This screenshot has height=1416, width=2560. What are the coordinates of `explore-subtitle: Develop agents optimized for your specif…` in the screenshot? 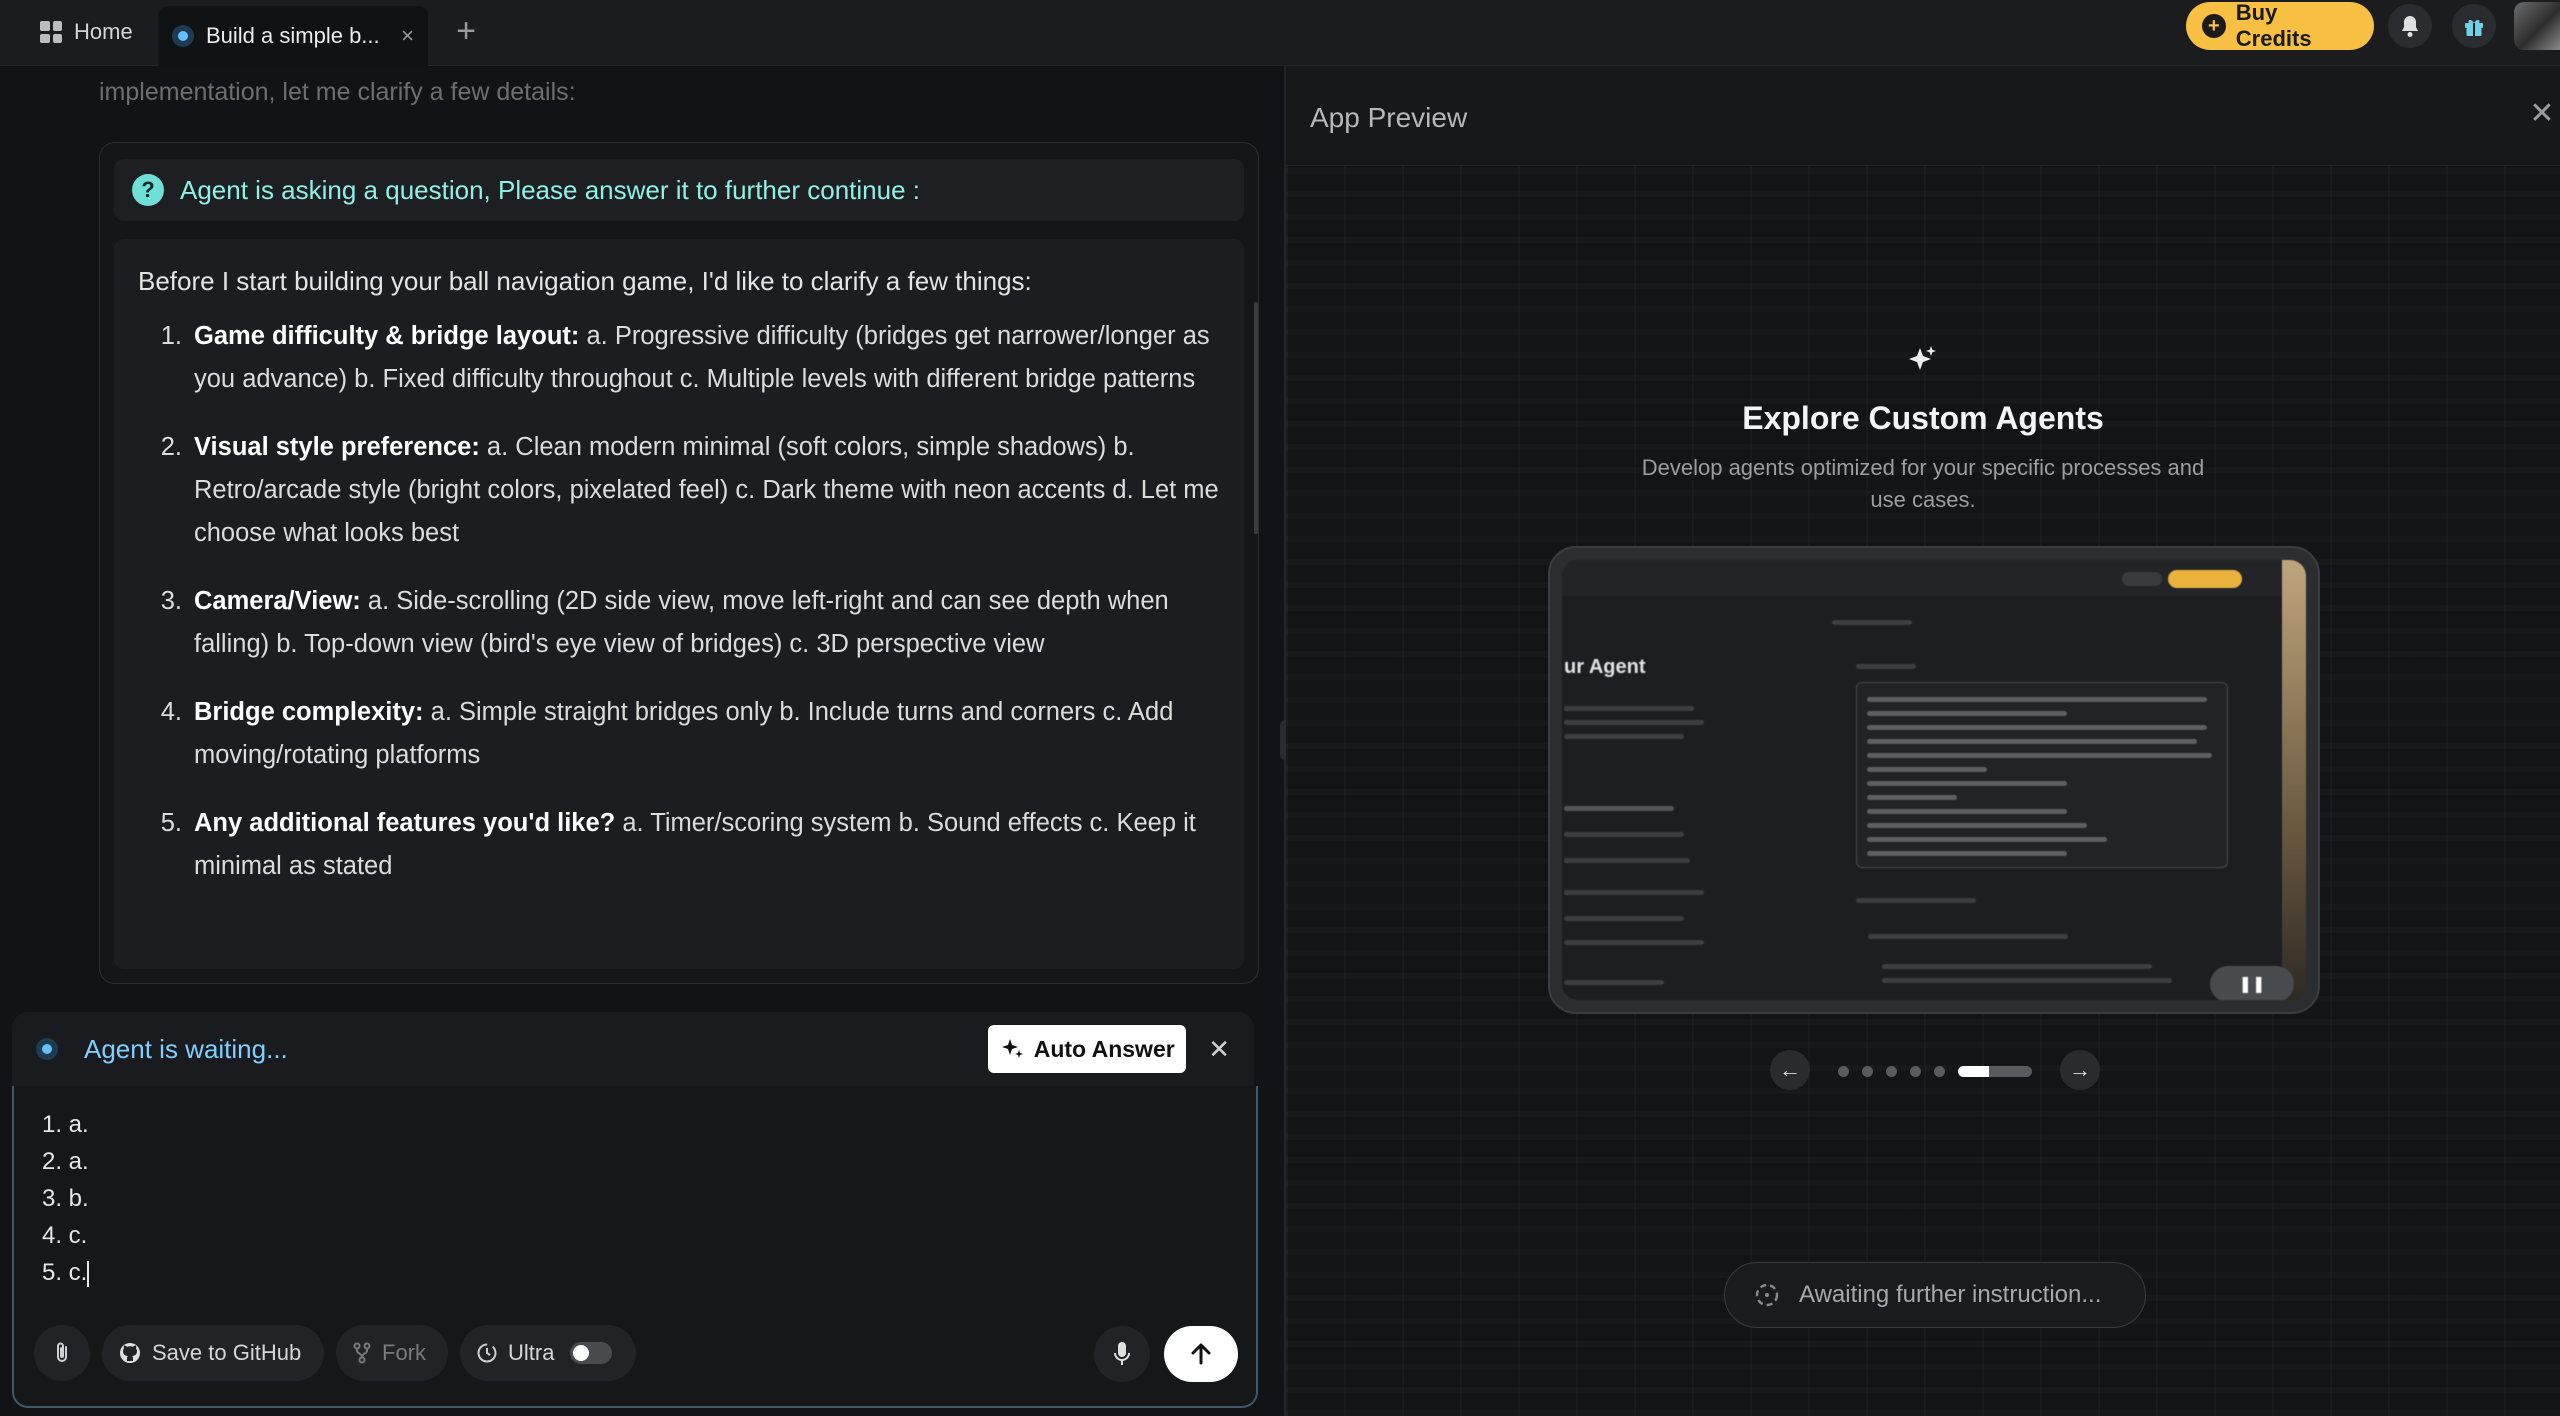 It's located at (1923, 483).